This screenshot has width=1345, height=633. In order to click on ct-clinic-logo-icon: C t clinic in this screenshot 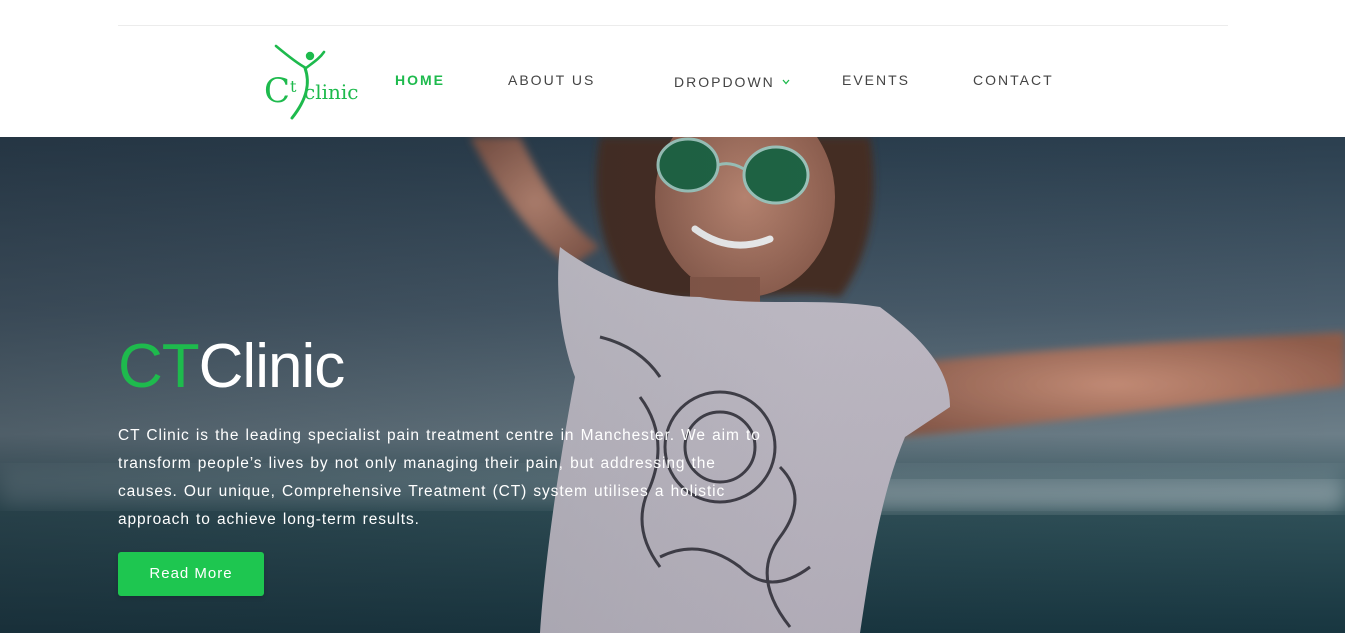, I will do `click(311, 82)`.